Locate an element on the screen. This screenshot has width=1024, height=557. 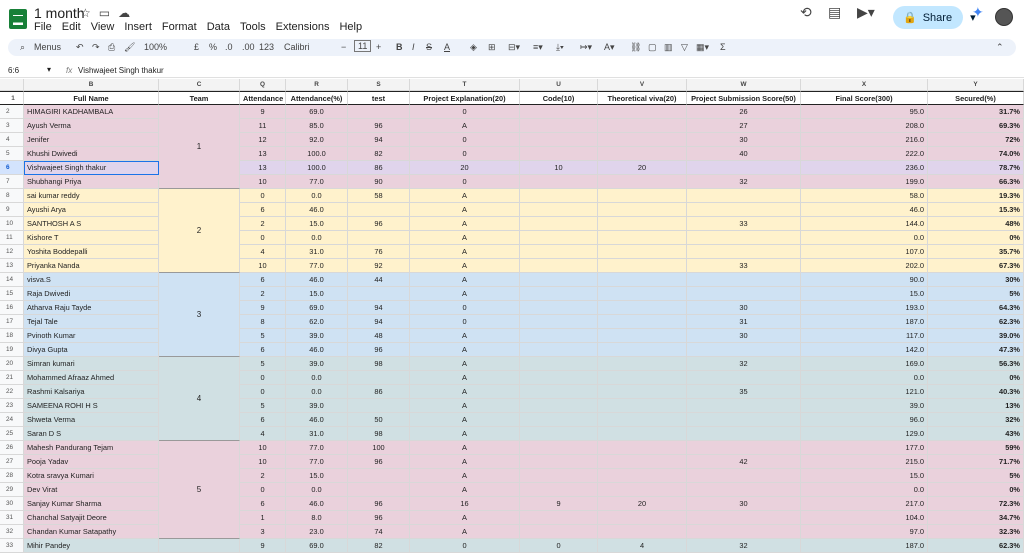
row-number: 26 is located at coordinates (12, 448).